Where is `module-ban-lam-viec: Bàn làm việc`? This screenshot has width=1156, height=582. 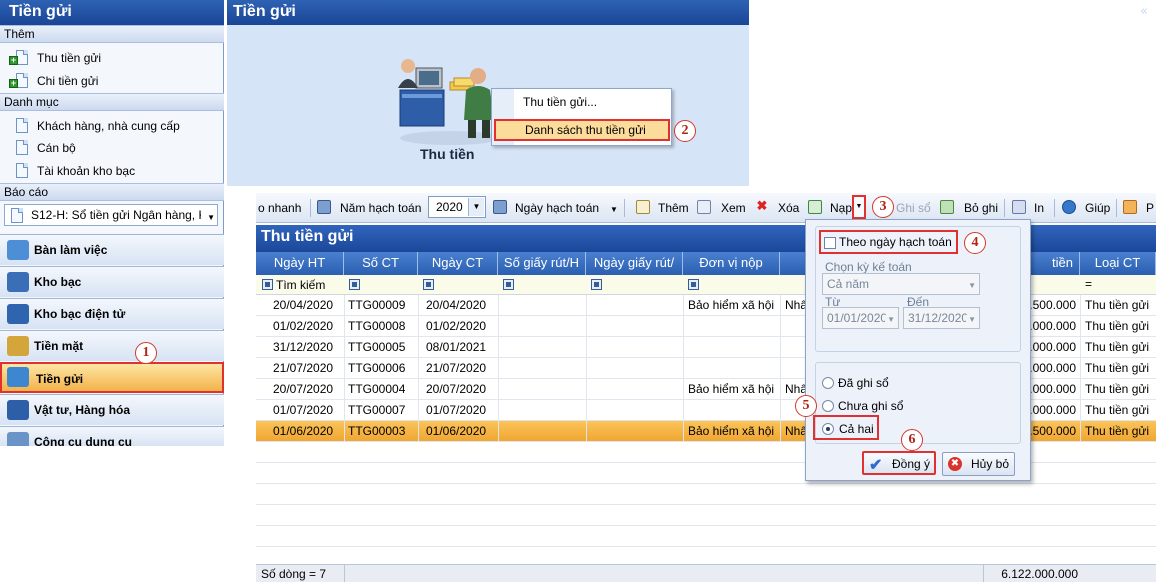 module-ban-lam-viec: Bàn làm việc is located at coordinates (112, 249).